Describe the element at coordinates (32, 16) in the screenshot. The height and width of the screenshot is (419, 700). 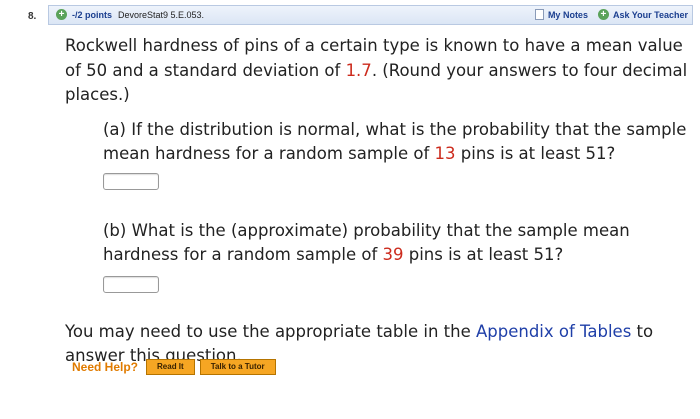
I see `question-number: 8.` at that location.